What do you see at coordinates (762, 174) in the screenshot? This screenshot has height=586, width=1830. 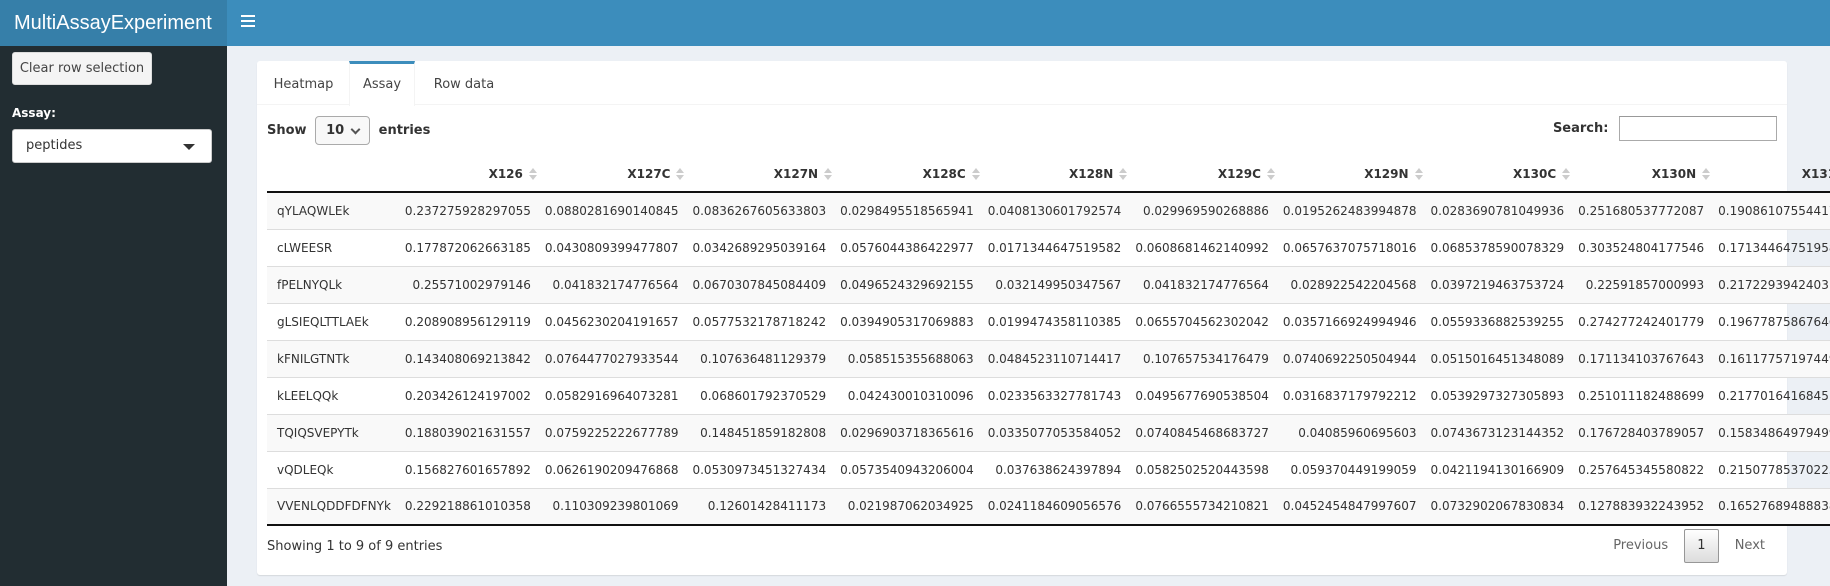 I see `column-header-x127n: X127N` at bounding box center [762, 174].